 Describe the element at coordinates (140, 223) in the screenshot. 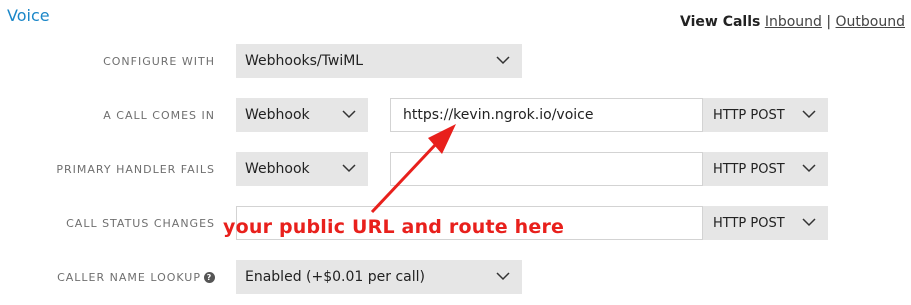

I see `call-status-changes-label: CALL STATUS CHANGES` at that location.